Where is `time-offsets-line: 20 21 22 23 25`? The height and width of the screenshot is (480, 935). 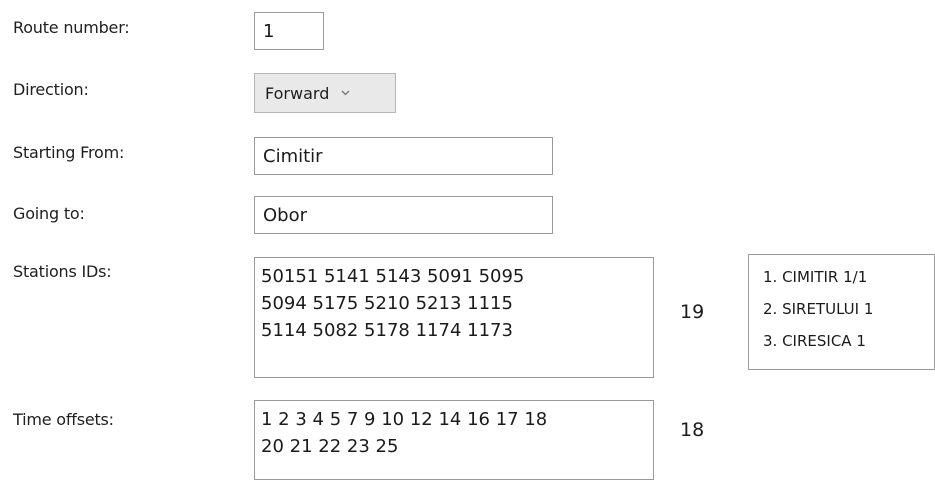
time-offsets-line: 20 21 22 23 25 is located at coordinates (330, 446).